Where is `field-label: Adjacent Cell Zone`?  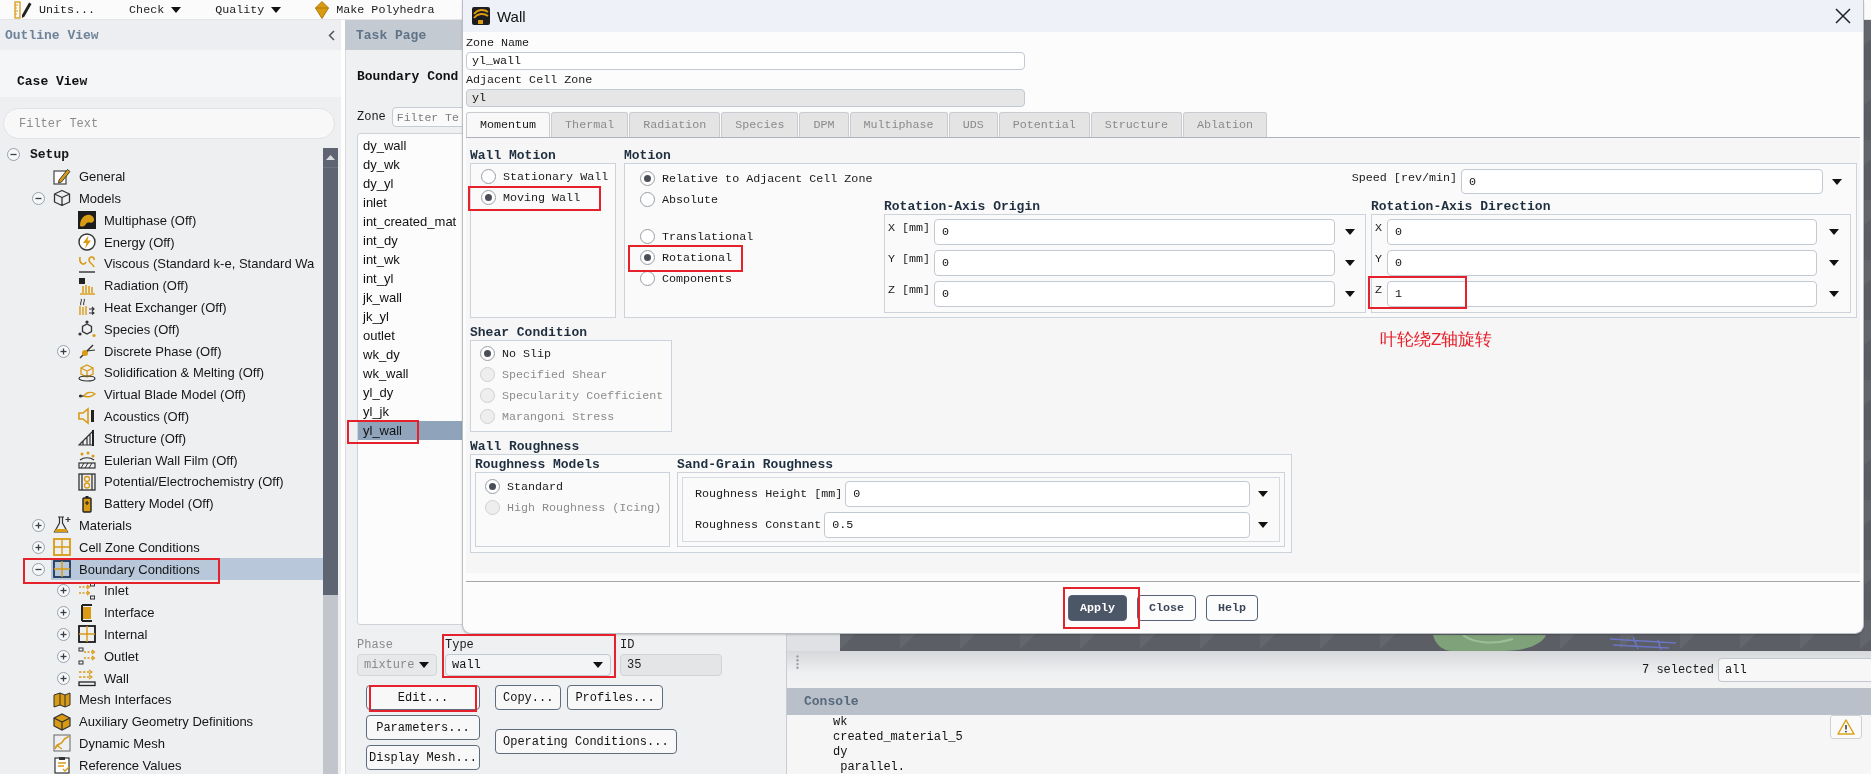 field-label: Adjacent Cell Zone is located at coordinates (529, 80).